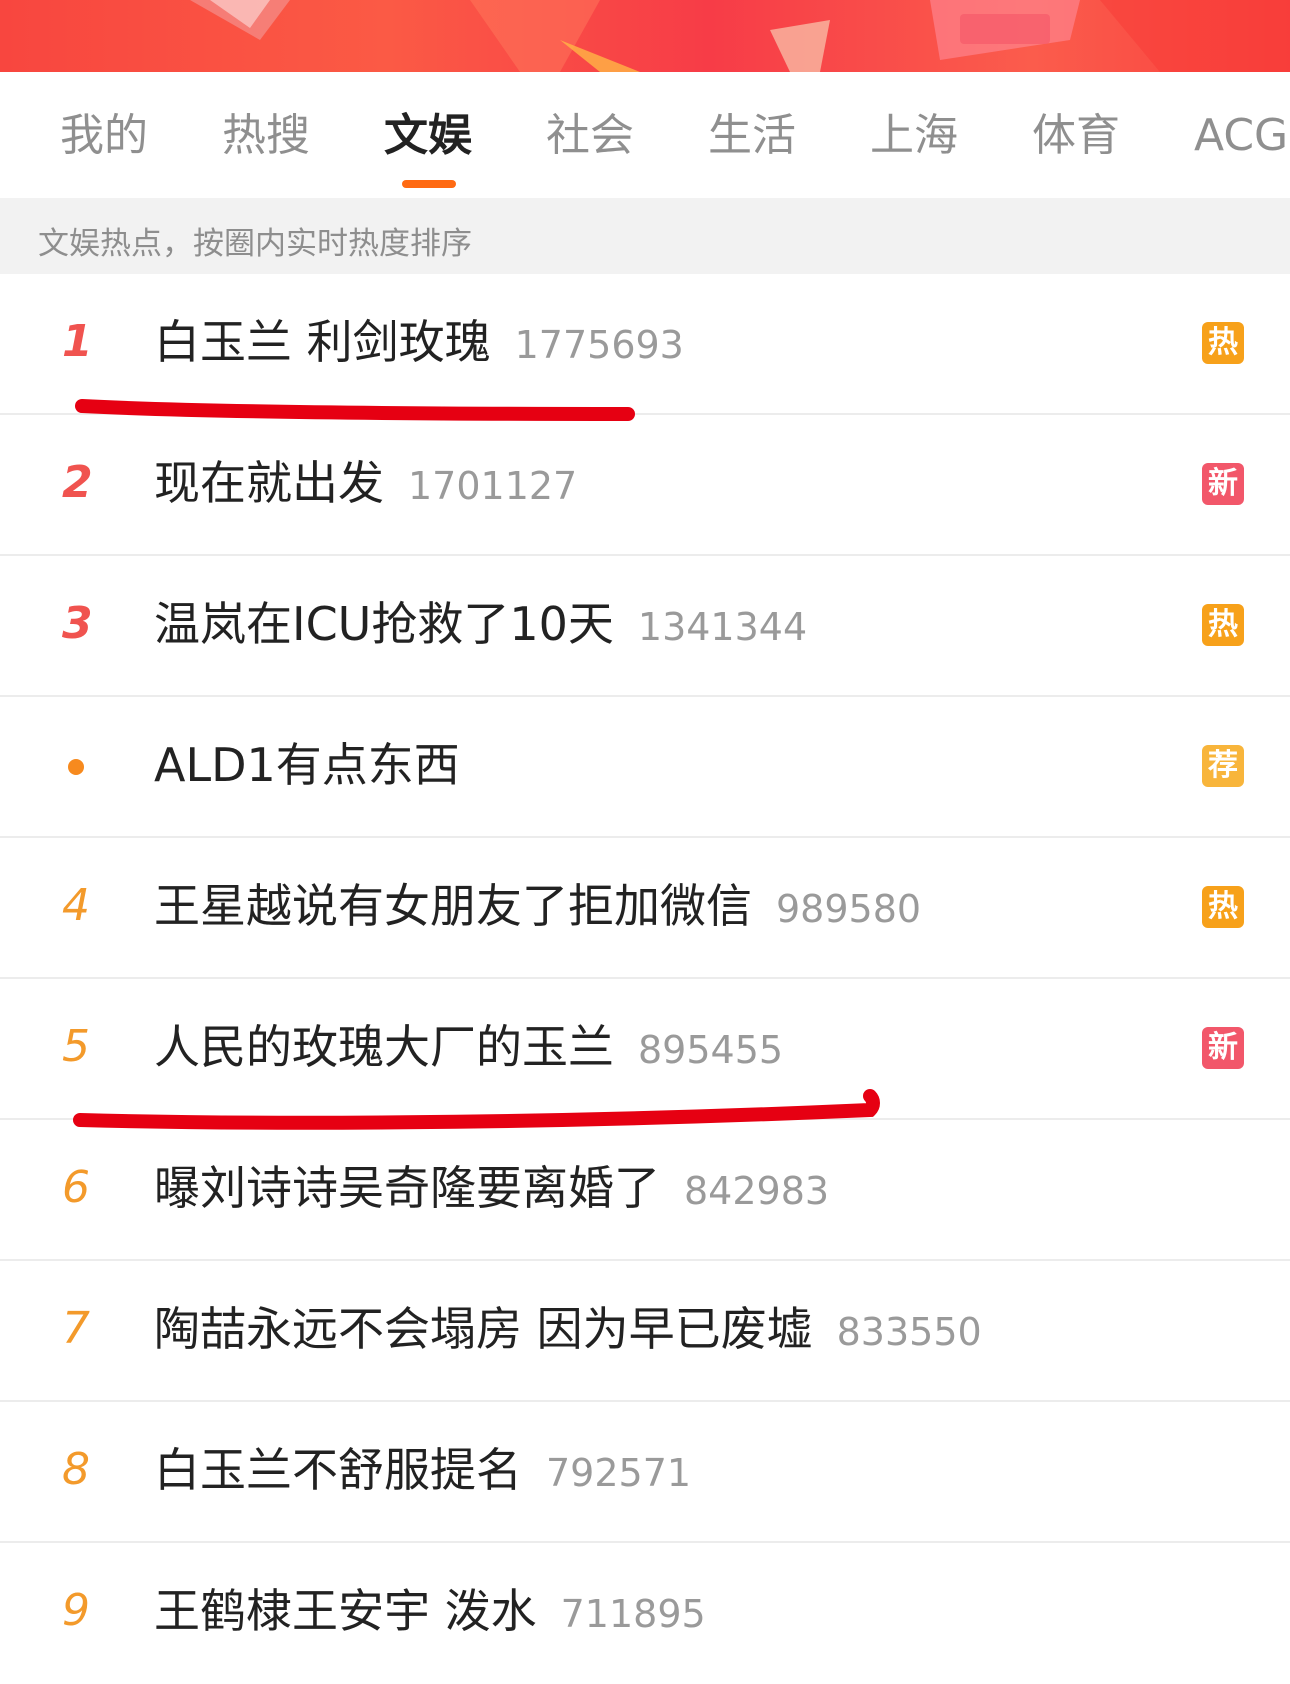 The width and height of the screenshot is (1290, 1684). What do you see at coordinates (322, 342) in the screenshot?
I see `list-item-title: 白玉兰 利剑玫瑰` at bounding box center [322, 342].